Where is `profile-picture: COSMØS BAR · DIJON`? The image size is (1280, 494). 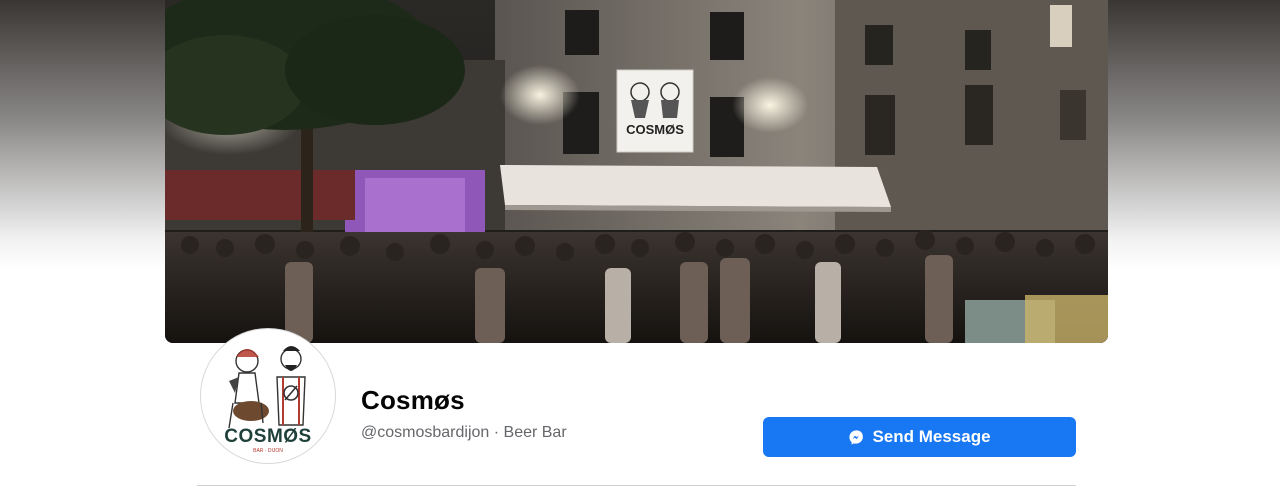 profile-picture: COSMØS BAR · DIJON is located at coordinates (268, 396).